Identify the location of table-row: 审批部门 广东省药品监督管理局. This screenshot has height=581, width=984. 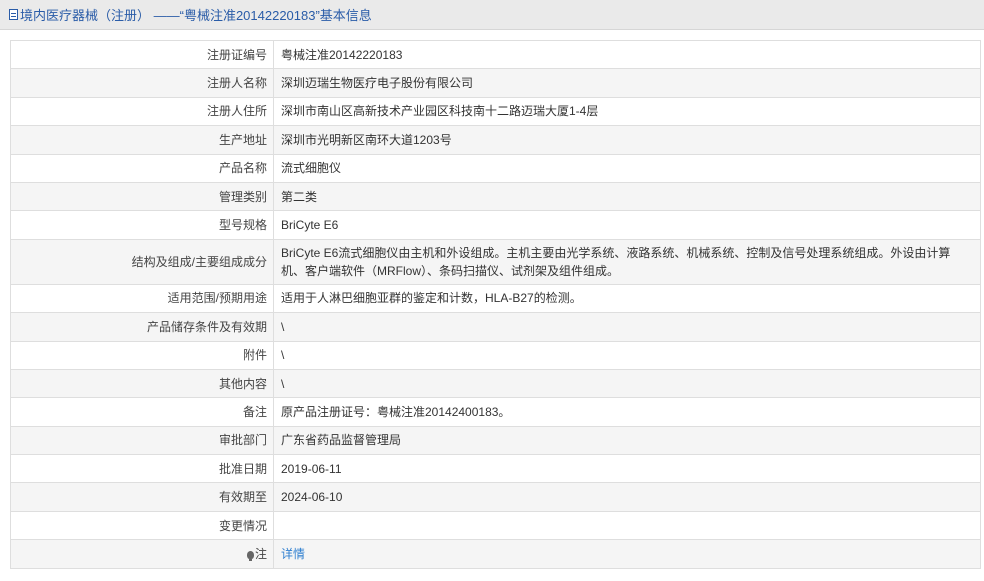
(495, 440).